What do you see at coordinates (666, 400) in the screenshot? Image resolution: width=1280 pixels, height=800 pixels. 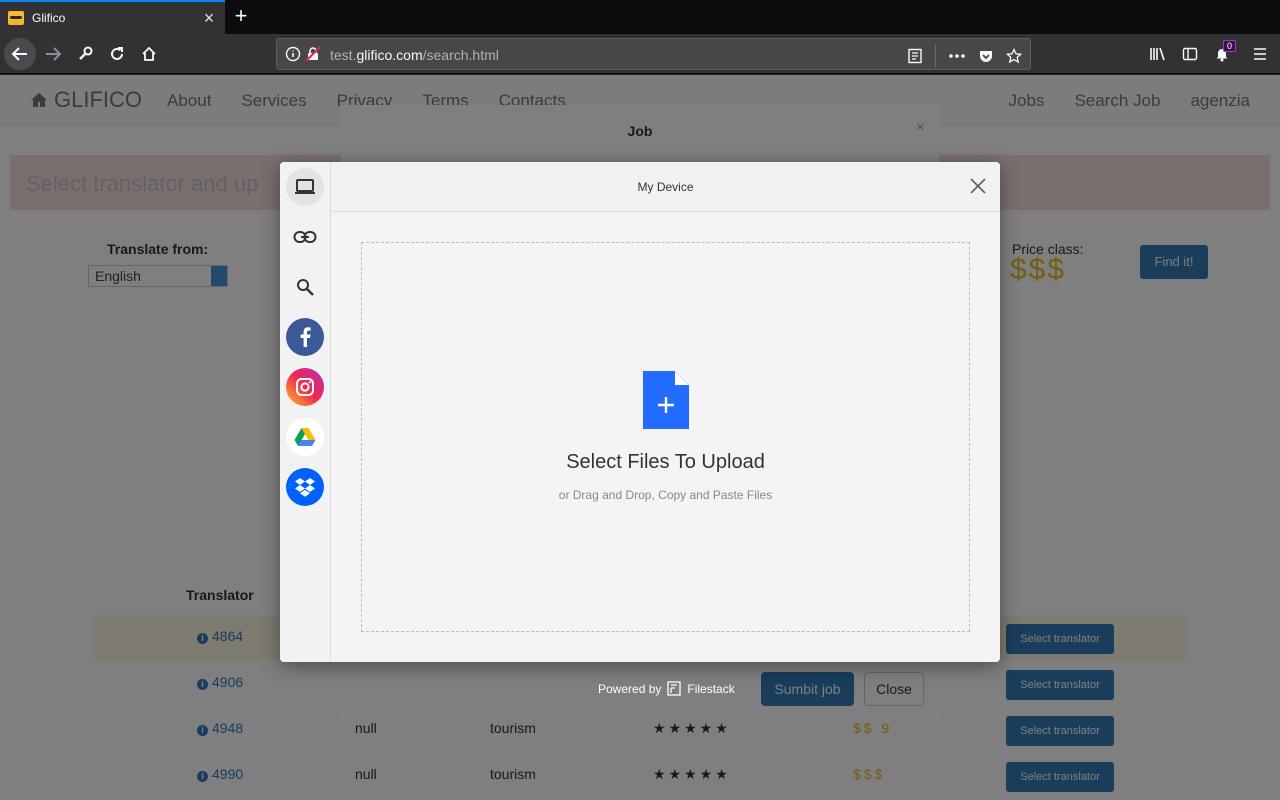 I see `add-file-icon` at bounding box center [666, 400].